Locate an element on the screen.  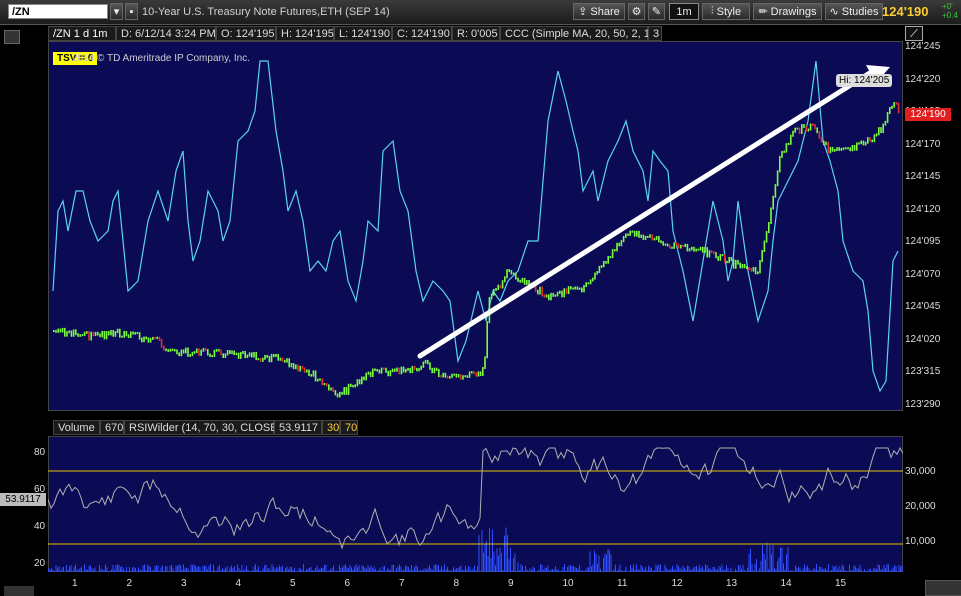
x-tick: 4 is located at coordinates (238, 583).